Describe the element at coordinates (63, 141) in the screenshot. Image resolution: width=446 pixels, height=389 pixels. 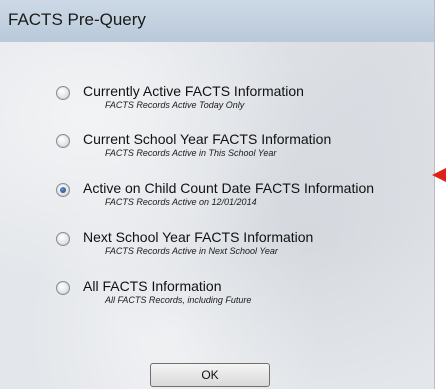
I see `radio-current-school-year` at that location.